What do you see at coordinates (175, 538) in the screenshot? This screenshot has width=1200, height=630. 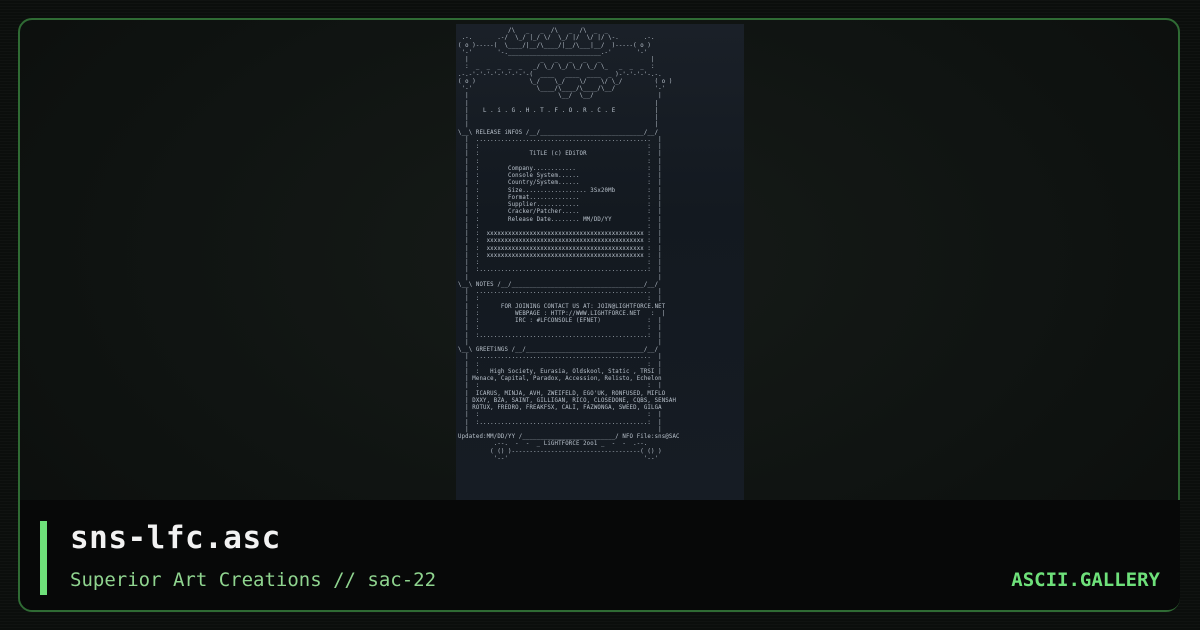 I see `file-title: sns-lfc.asc` at bounding box center [175, 538].